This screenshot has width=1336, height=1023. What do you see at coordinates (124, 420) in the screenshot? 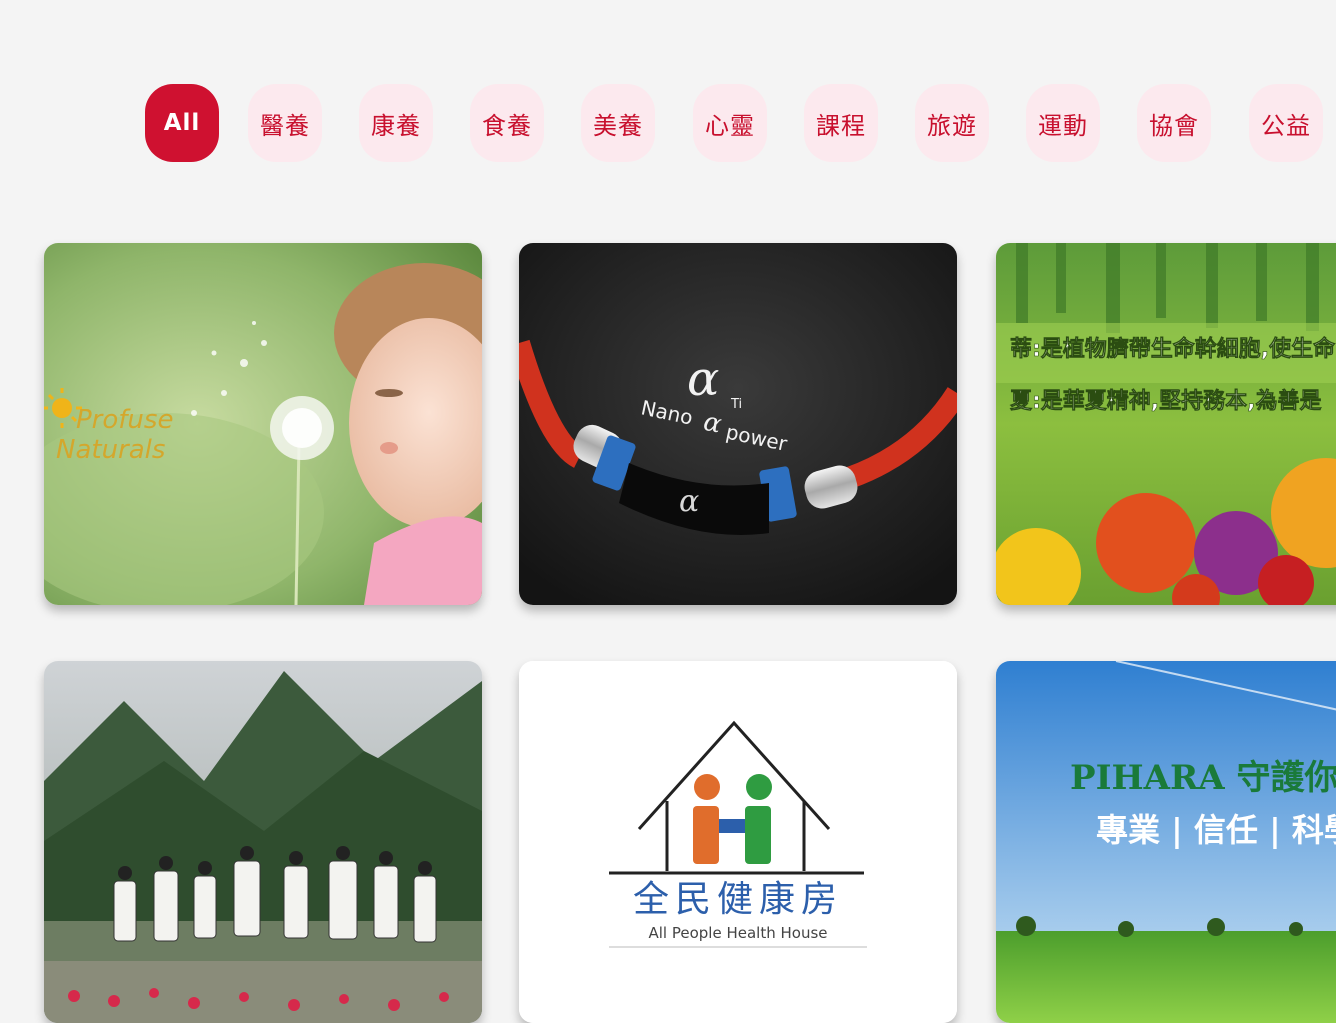
I see `svg-text: Profuse` at bounding box center [124, 420].